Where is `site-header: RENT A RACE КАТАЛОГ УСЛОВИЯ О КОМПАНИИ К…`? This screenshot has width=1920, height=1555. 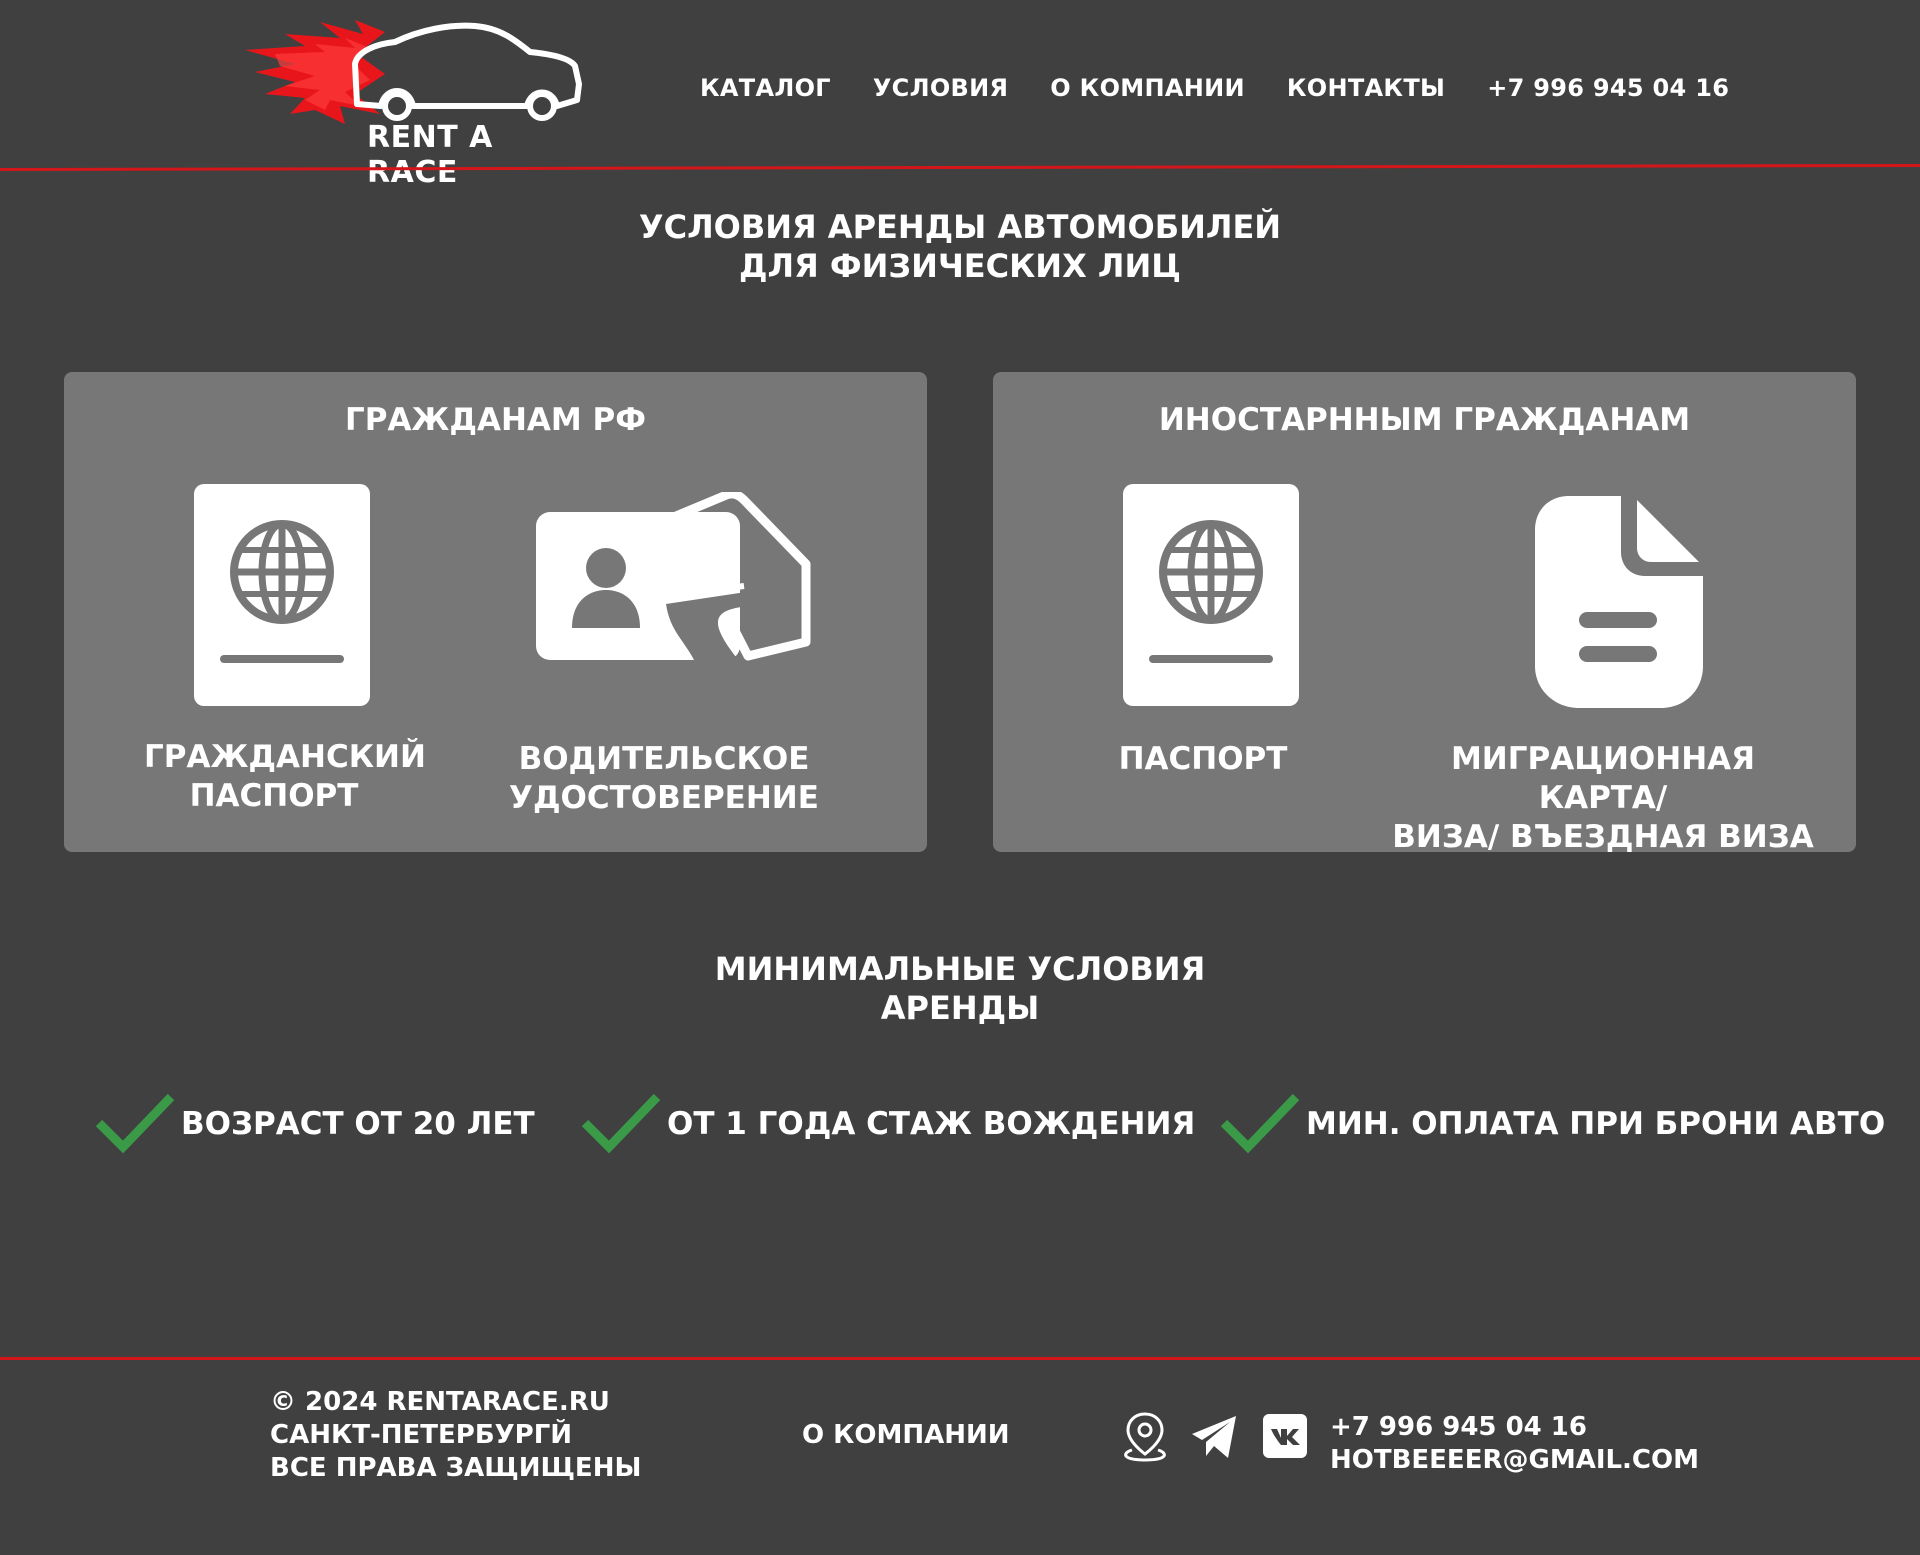
site-header: RENT A RACE КАТАЛОГ УСЛОВИЯ О КОМПАНИИ К… is located at coordinates (960, 95).